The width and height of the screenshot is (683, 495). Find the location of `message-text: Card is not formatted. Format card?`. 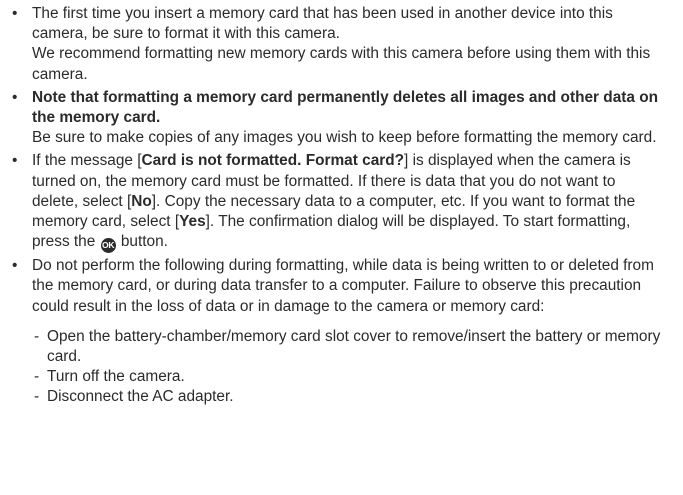

message-text: Card is not formatted. Format card? is located at coordinates (273, 161).